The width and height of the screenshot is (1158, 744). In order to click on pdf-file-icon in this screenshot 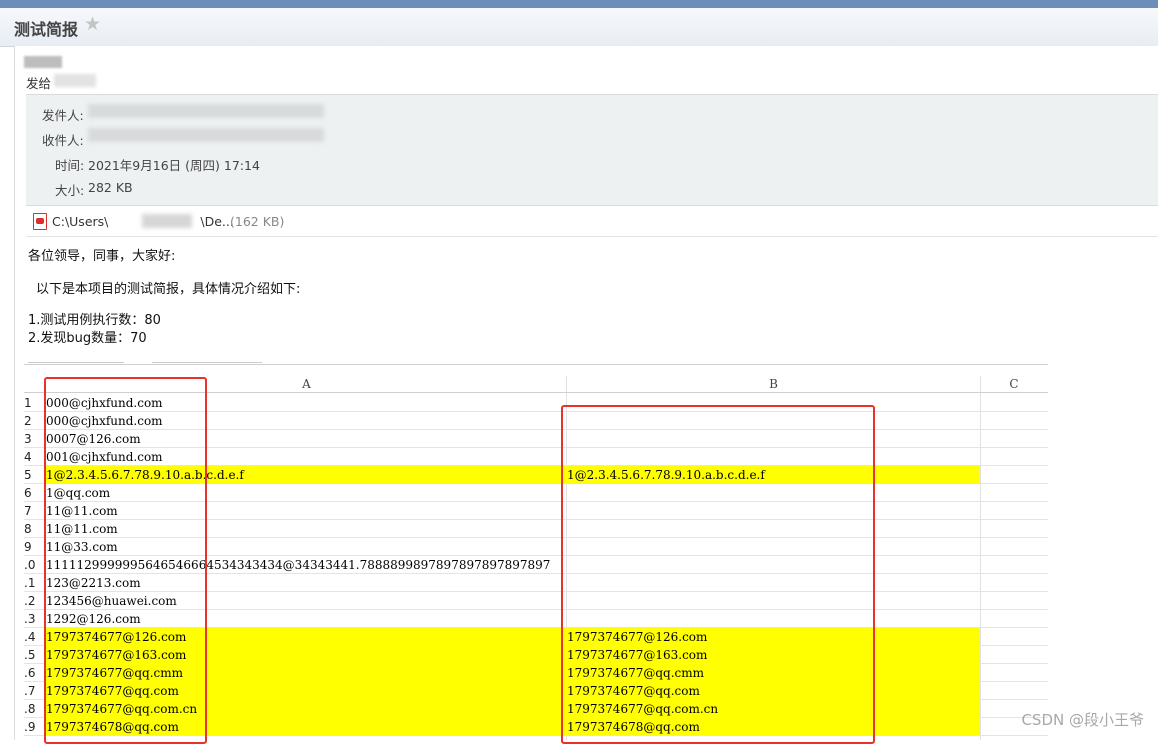, I will do `click(40, 221)`.